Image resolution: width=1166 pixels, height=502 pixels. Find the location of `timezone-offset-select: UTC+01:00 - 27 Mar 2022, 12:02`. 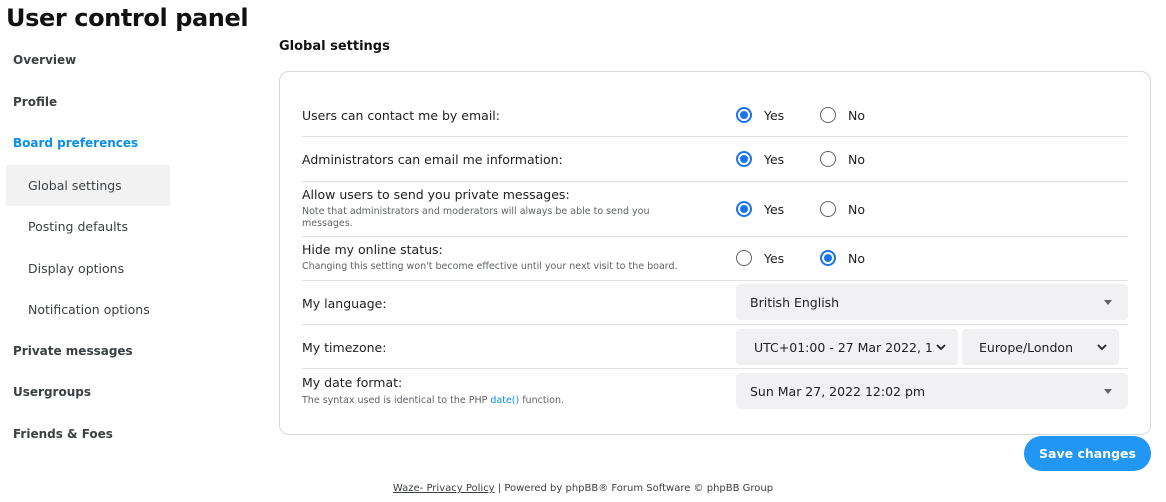

timezone-offset-select: UTC+01:00 - 27 Mar 2022, 12:02 is located at coordinates (847, 347).